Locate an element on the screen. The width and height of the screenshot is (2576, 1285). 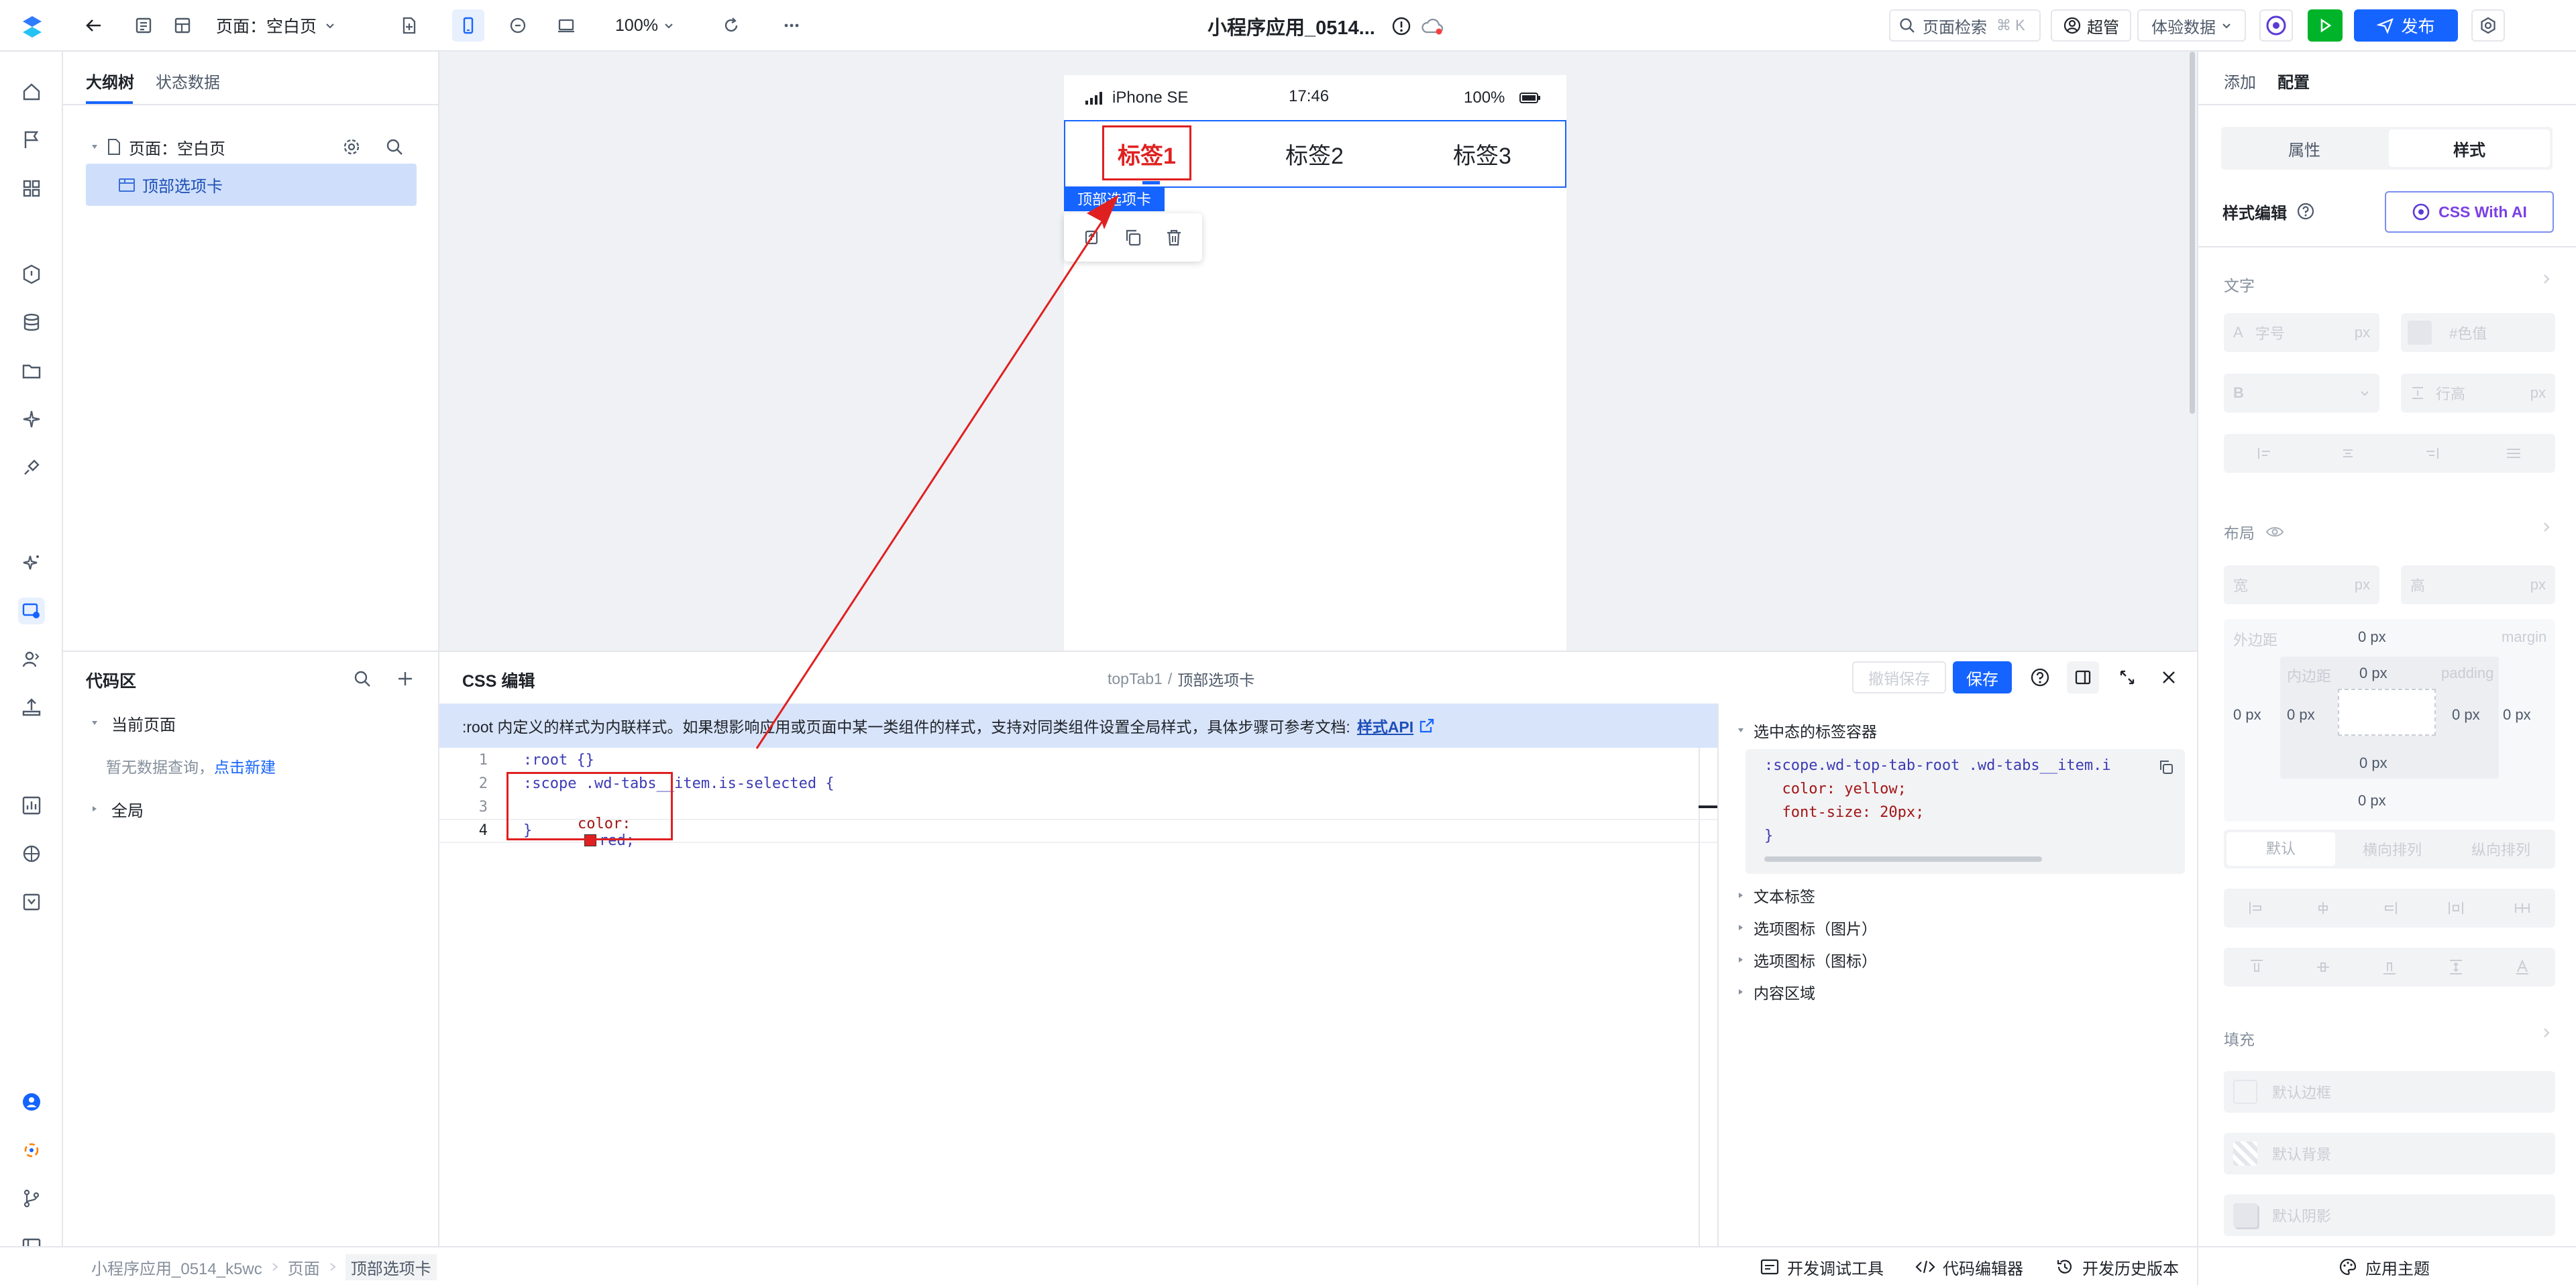
layout-mode-vertical: 纵向排列 is located at coordinates (2501, 849).